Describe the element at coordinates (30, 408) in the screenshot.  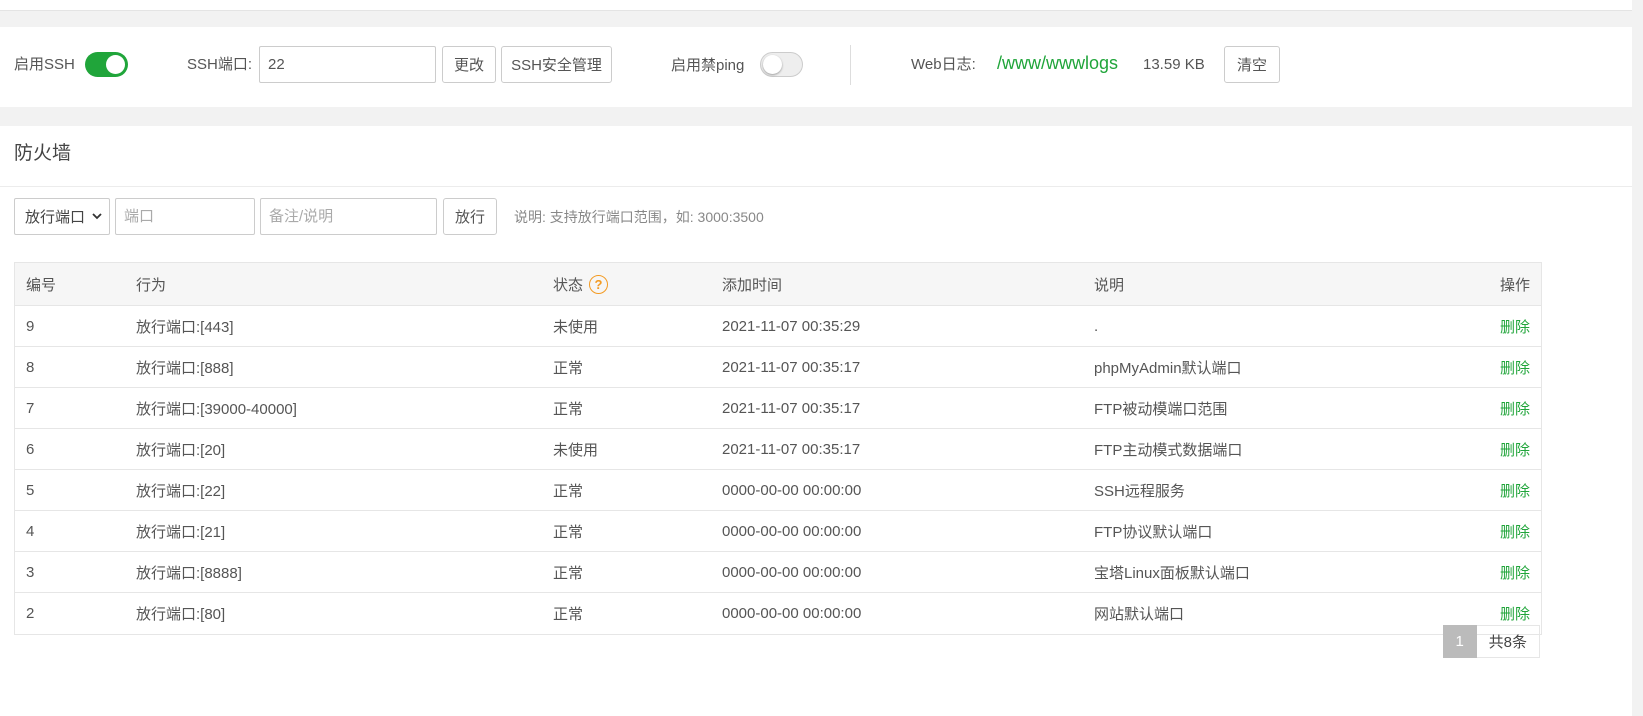
I see `row-id: 7` at that location.